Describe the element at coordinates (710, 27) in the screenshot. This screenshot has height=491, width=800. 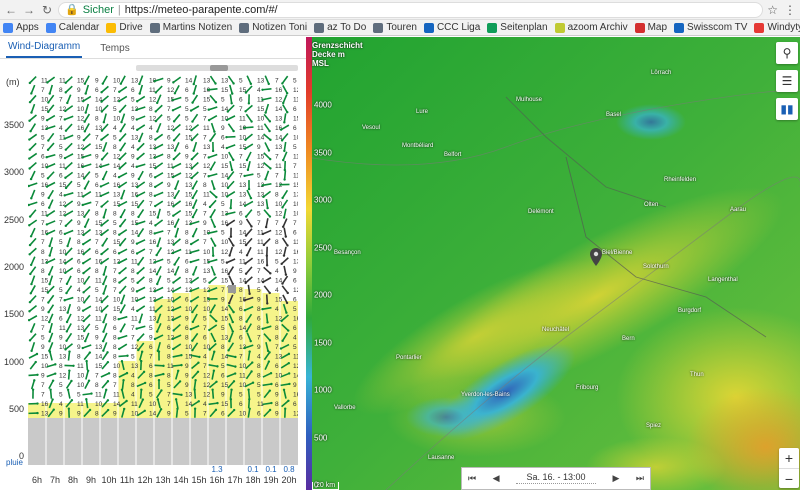
I see `bookmark-item: Swisscom TV` at that location.